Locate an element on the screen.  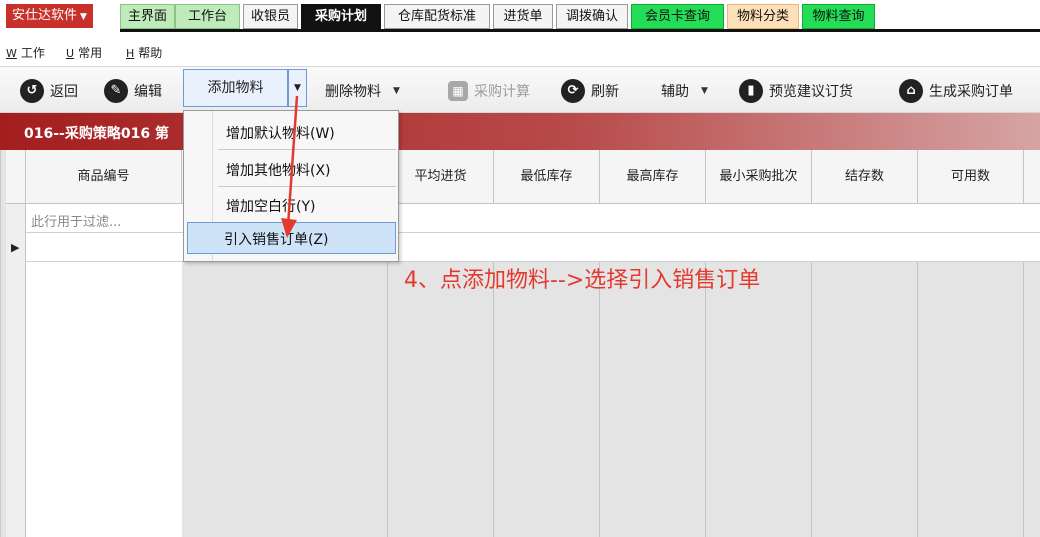
back-icon: ↺ is located at coordinates (32, 90).